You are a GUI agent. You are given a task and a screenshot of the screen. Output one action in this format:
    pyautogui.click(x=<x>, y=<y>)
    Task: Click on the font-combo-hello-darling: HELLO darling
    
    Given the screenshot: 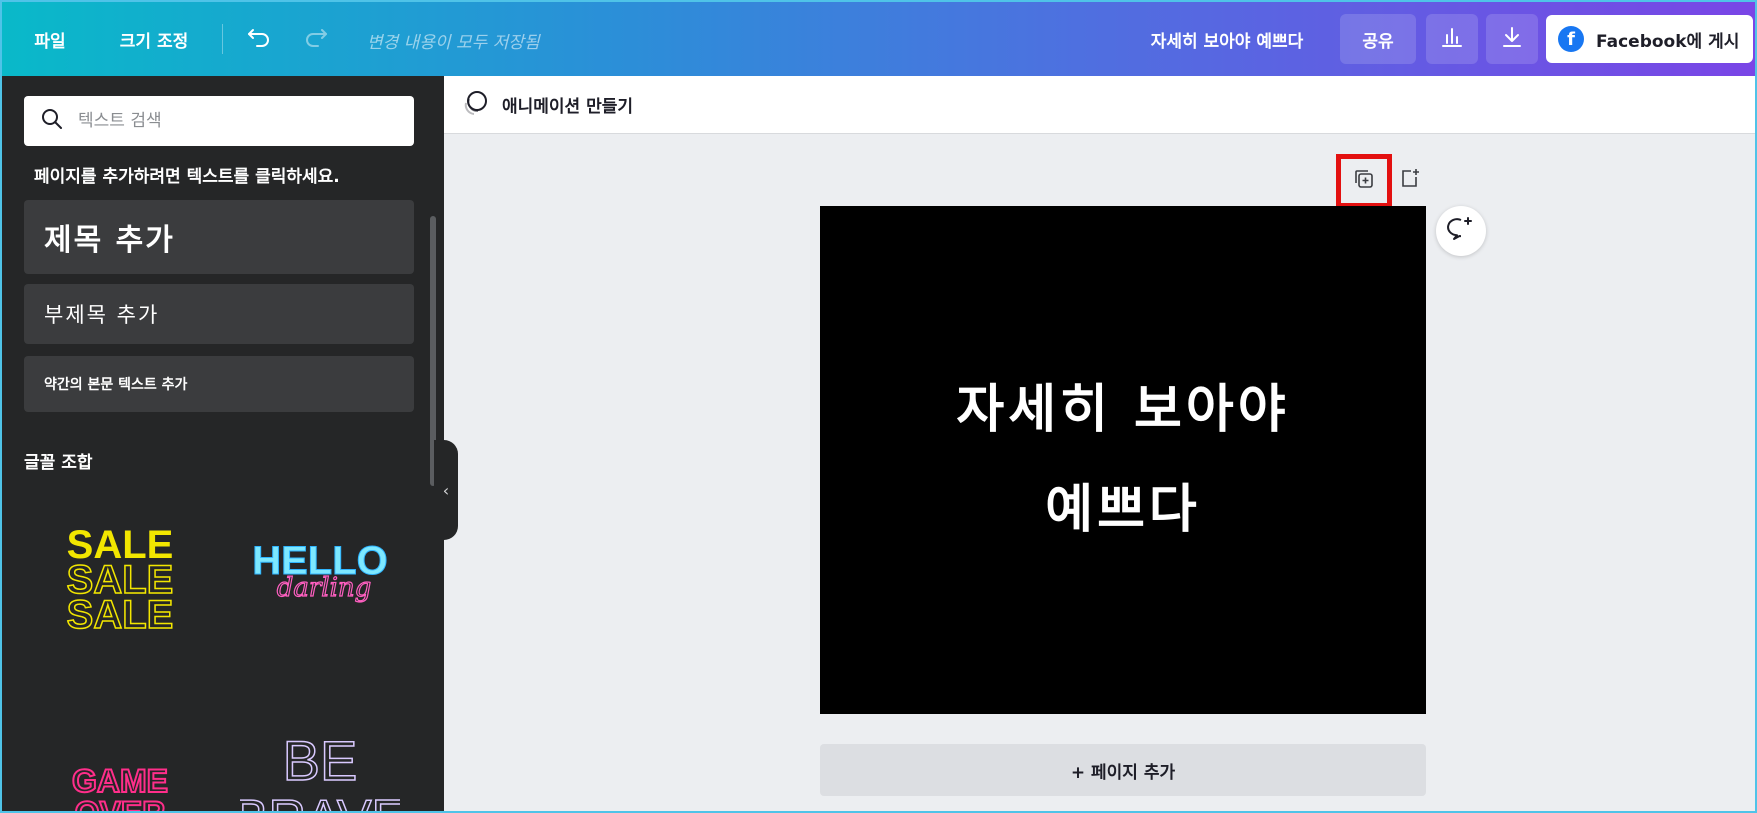 What is the action you would take?
    pyautogui.click(x=320, y=578)
    